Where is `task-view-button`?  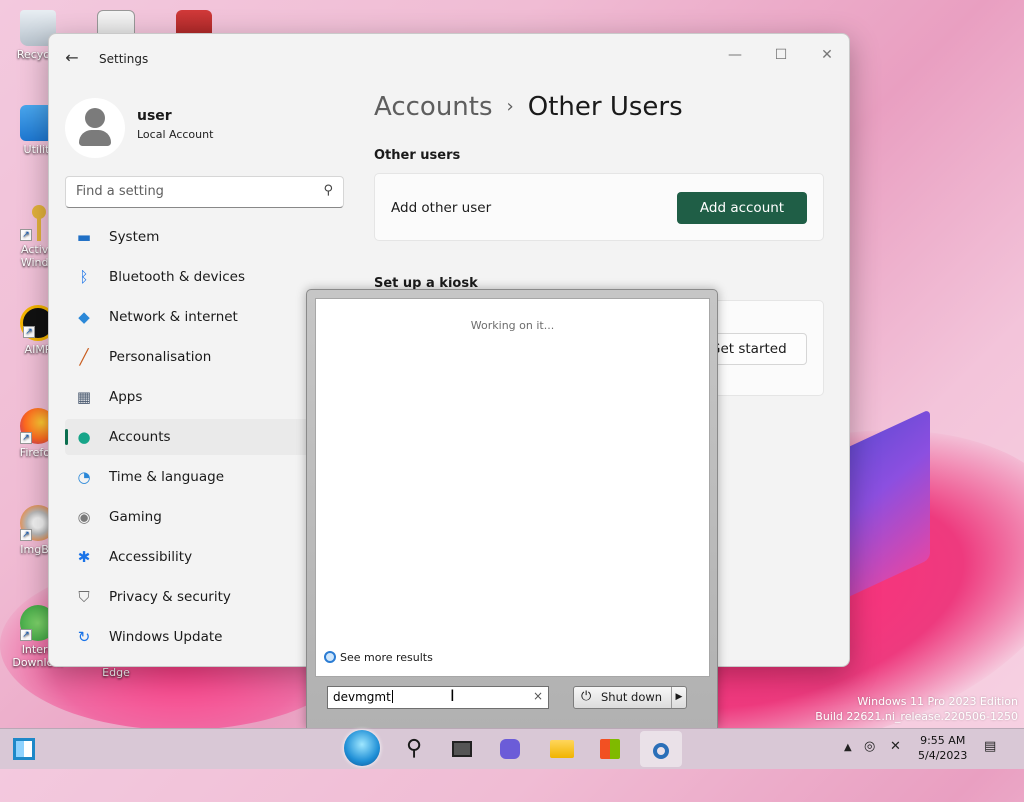
task-view-button is located at coordinates (462, 749).